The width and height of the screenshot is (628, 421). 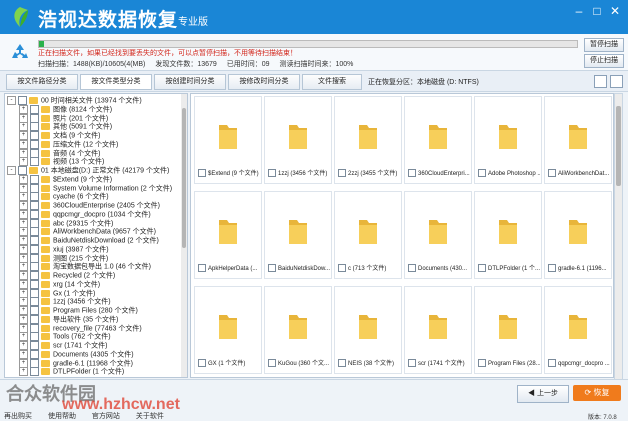 I want to click on folder-tile: 1zzj (3456 个文件), so click(x=298, y=140).